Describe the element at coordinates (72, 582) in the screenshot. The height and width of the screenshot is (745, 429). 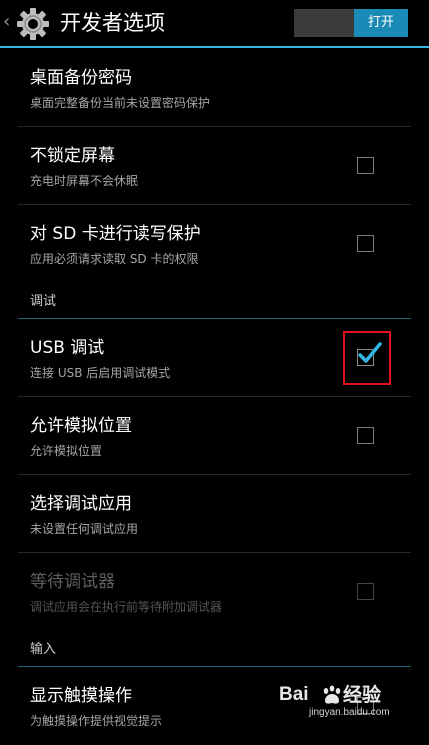
I see `list-item-title: 等待调试器` at that location.